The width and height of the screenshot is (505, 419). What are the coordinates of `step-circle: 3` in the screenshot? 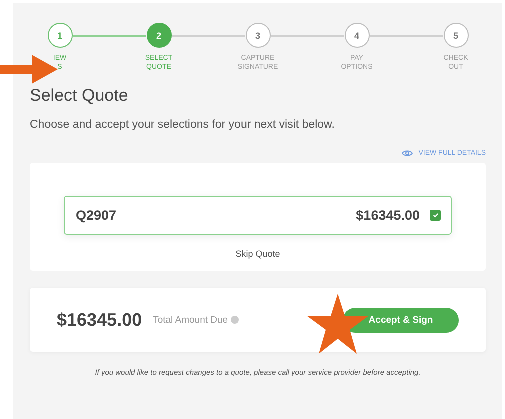 It's located at (258, 35).